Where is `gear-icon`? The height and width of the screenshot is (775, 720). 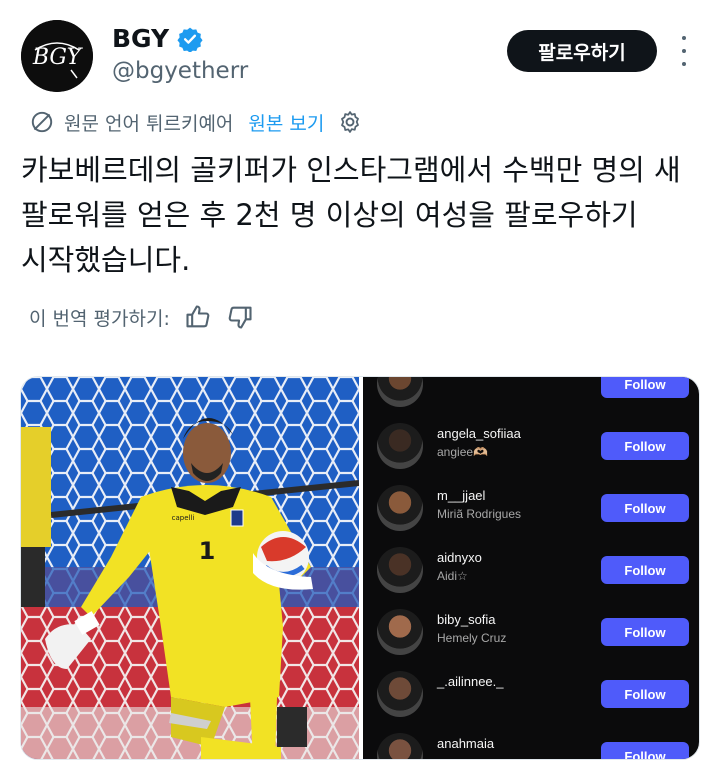 gear-icon is located at coordinates (350, 122).